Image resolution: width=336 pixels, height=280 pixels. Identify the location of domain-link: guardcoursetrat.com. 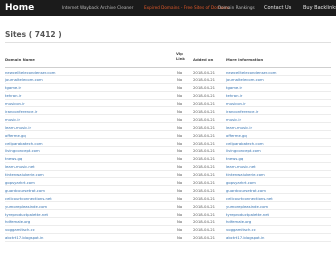
(25, 190).